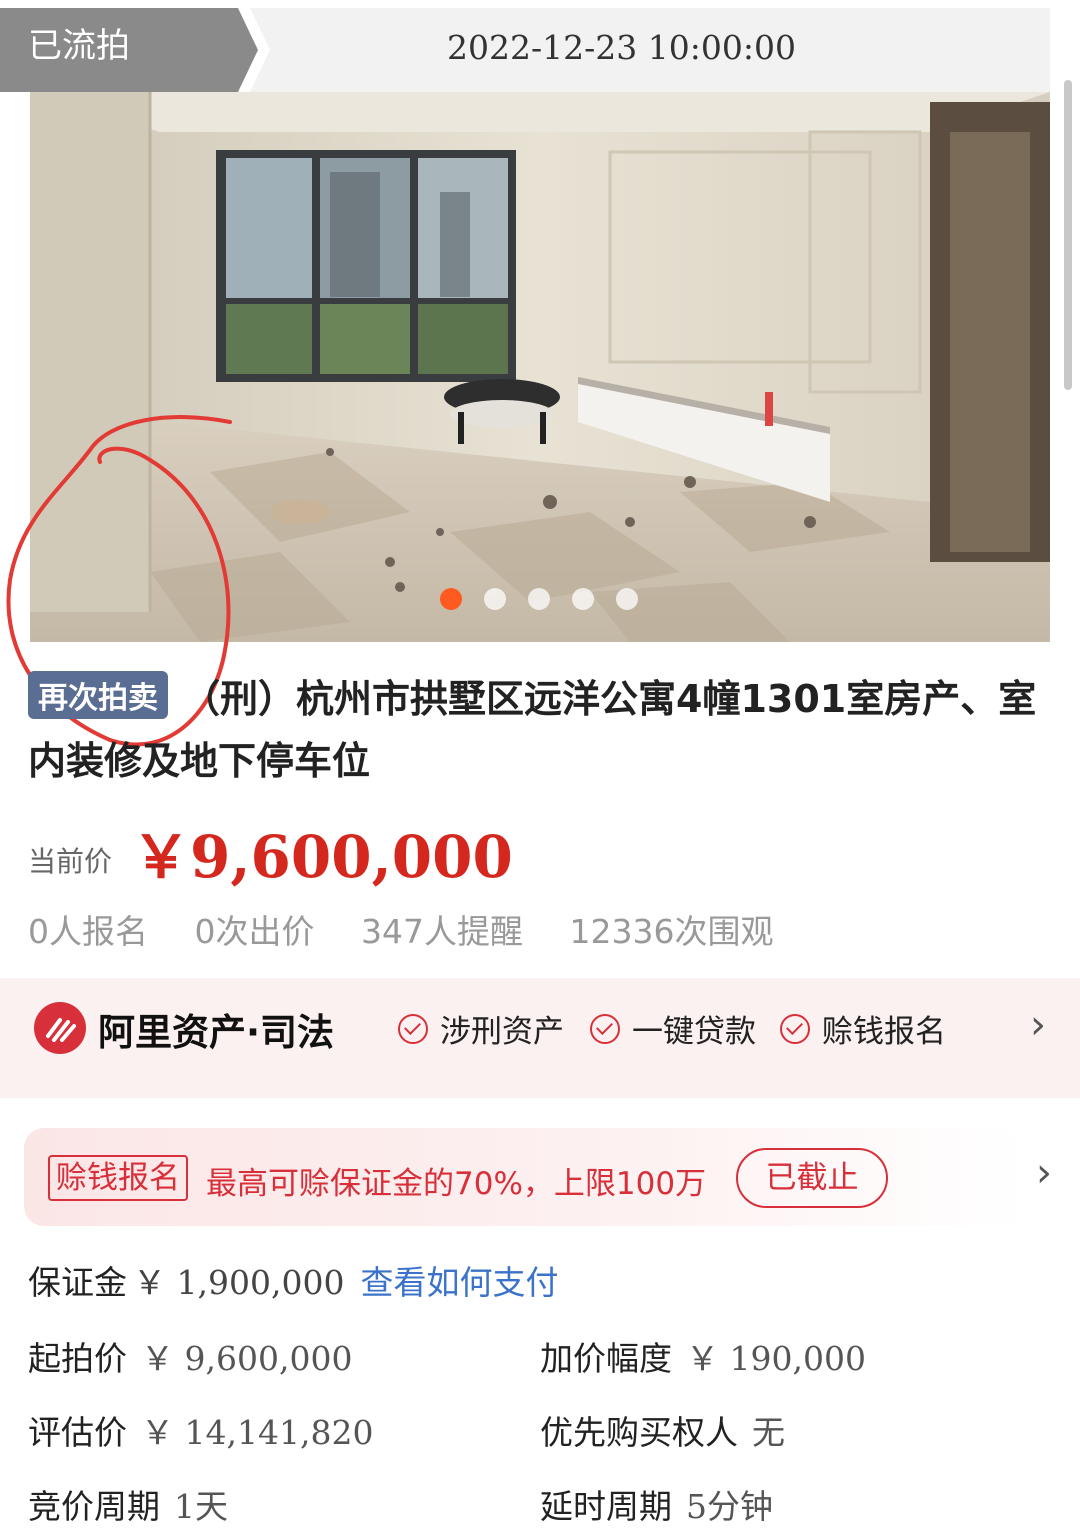  What do you see at coordinates (216, 1032) in the screenshot?
I see `brand-name: 阿里资产·司法` at bounding box center [216, 1032].